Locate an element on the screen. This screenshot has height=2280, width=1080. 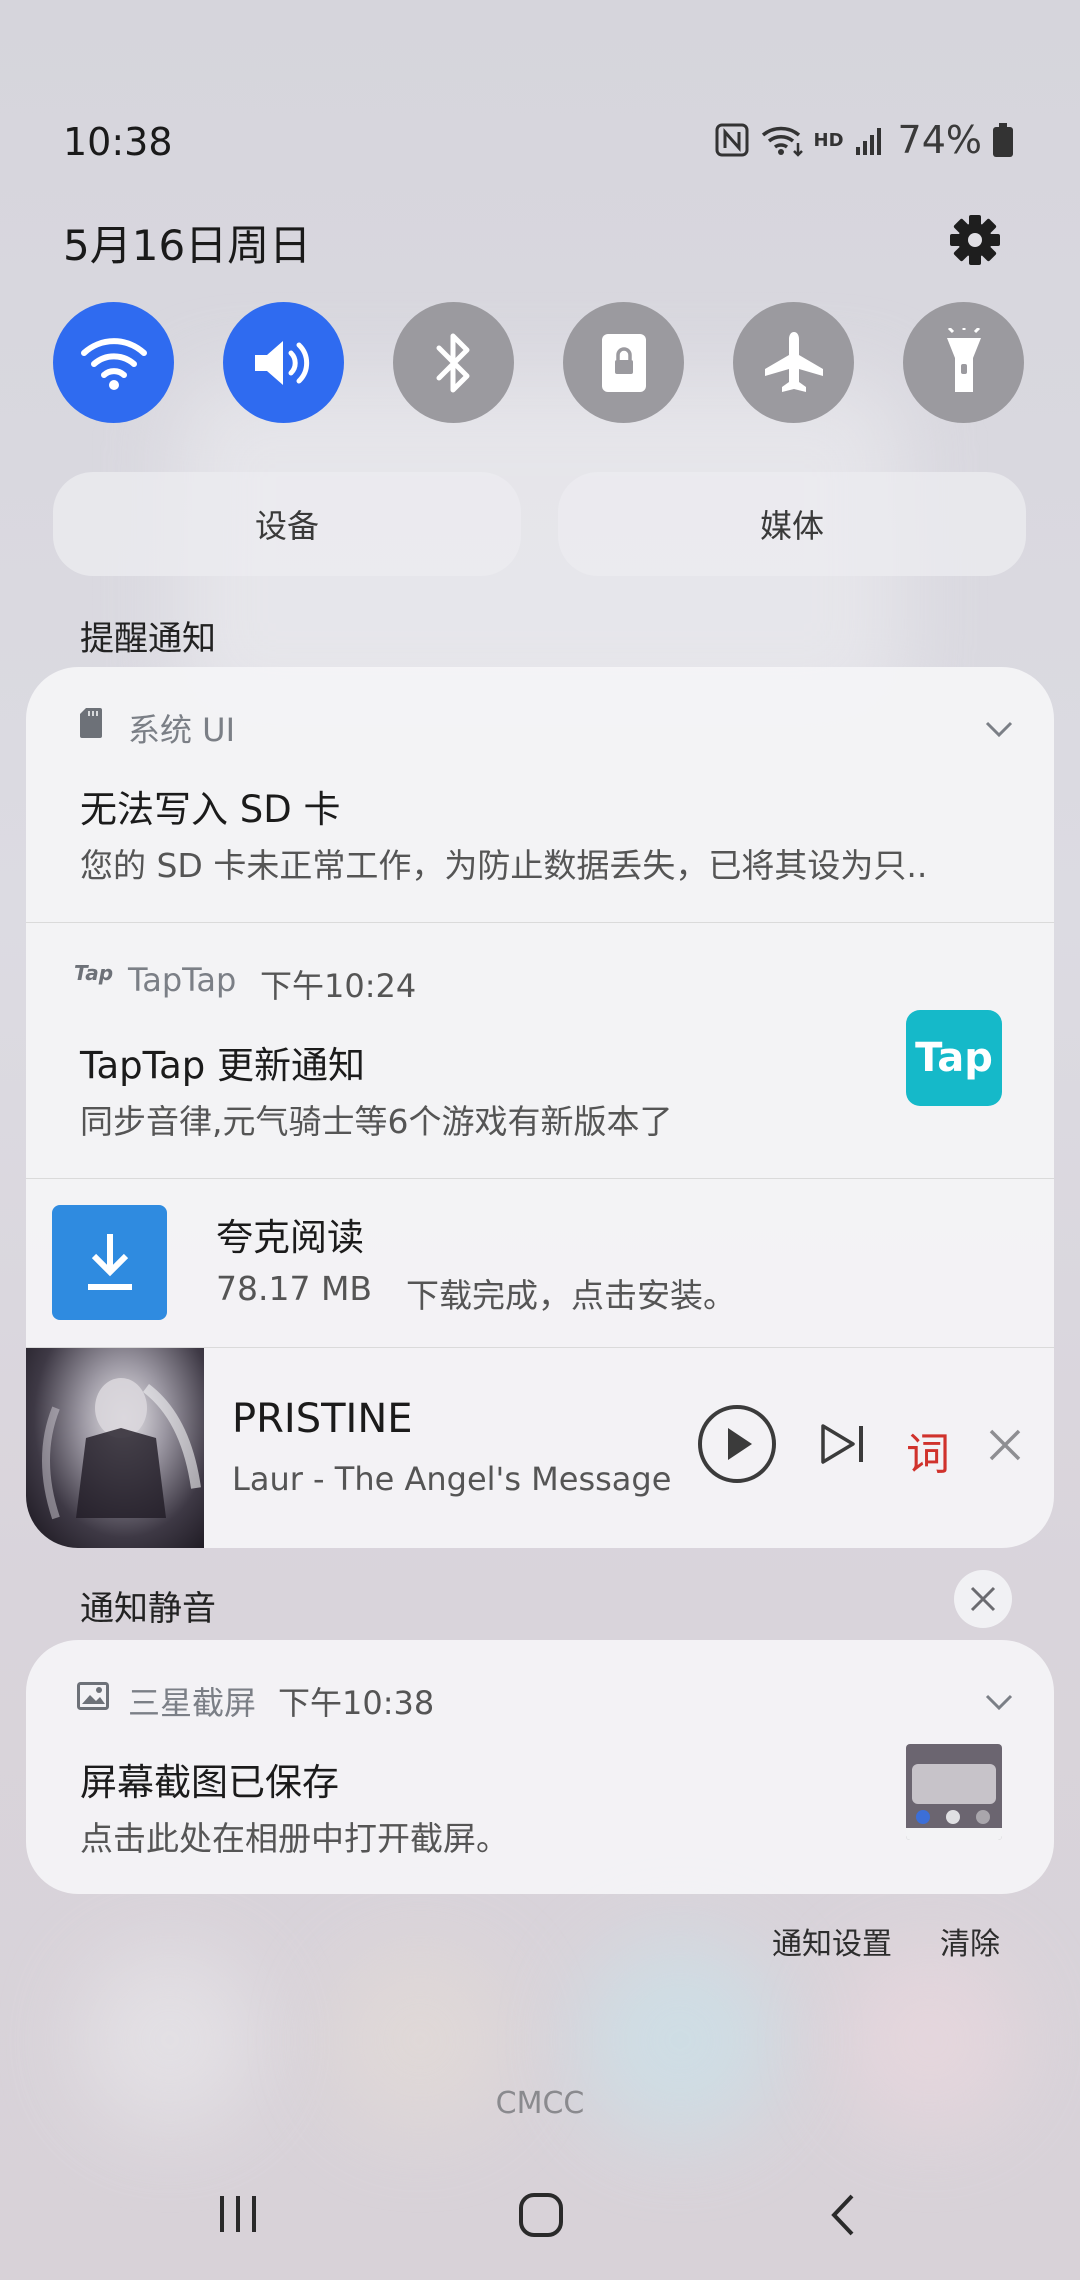
back-arrow-icon is located at coordinates (842, 2215).